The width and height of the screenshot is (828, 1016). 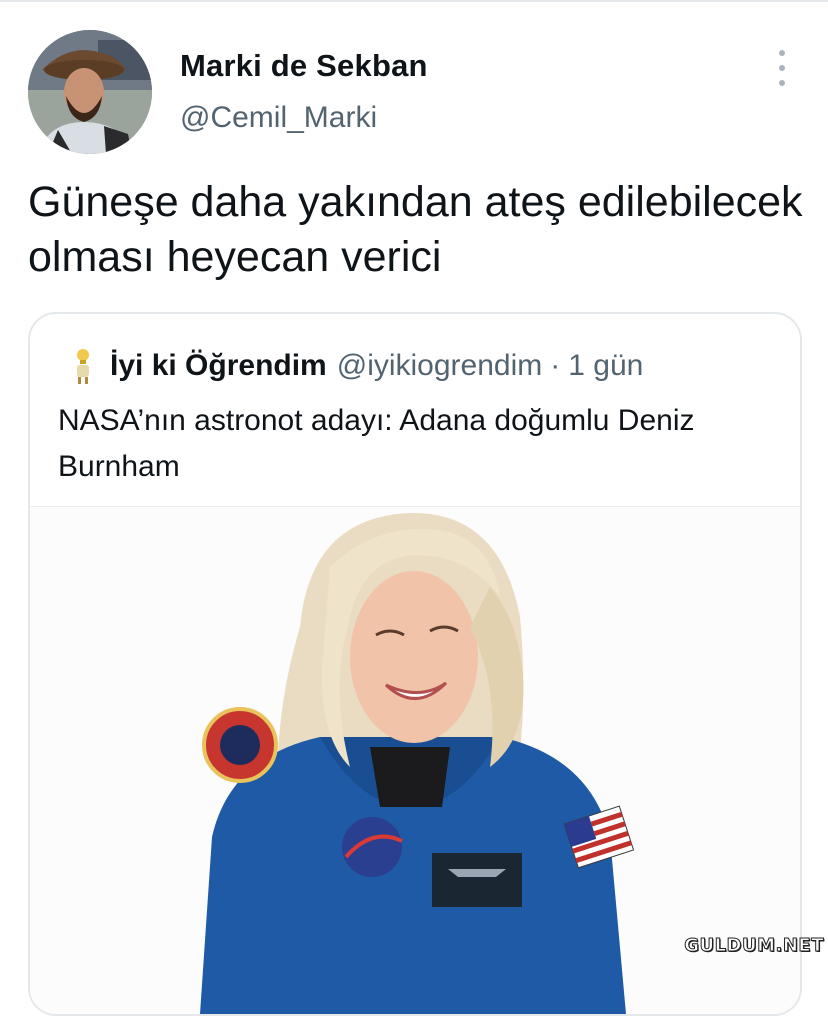 What do you see at coordinates (754, 946) in the screenshot?
I see `watermark-logo: GULDUM.NET` at bounding box center [754, 946].